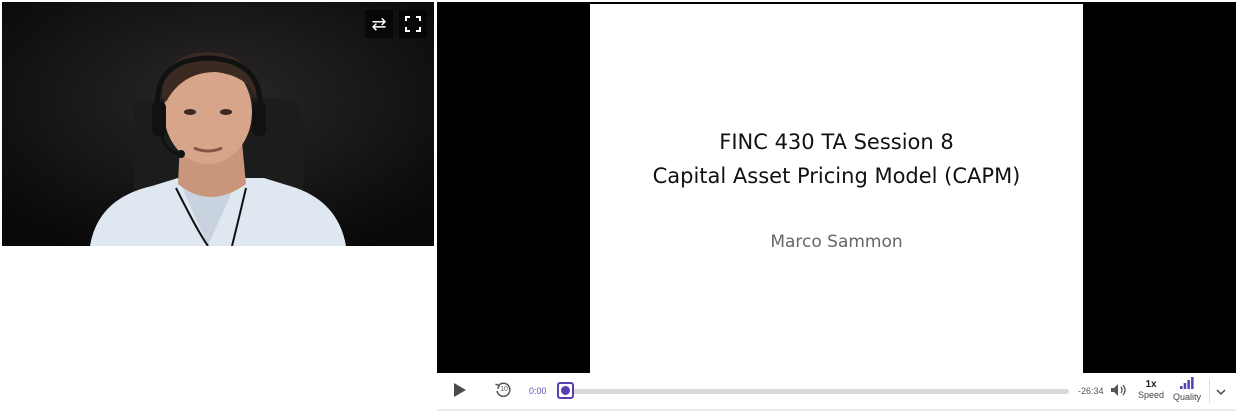 This screenshot has width=1237, height=411. I want to click on quality-label: Quality, so click(1186, 397).